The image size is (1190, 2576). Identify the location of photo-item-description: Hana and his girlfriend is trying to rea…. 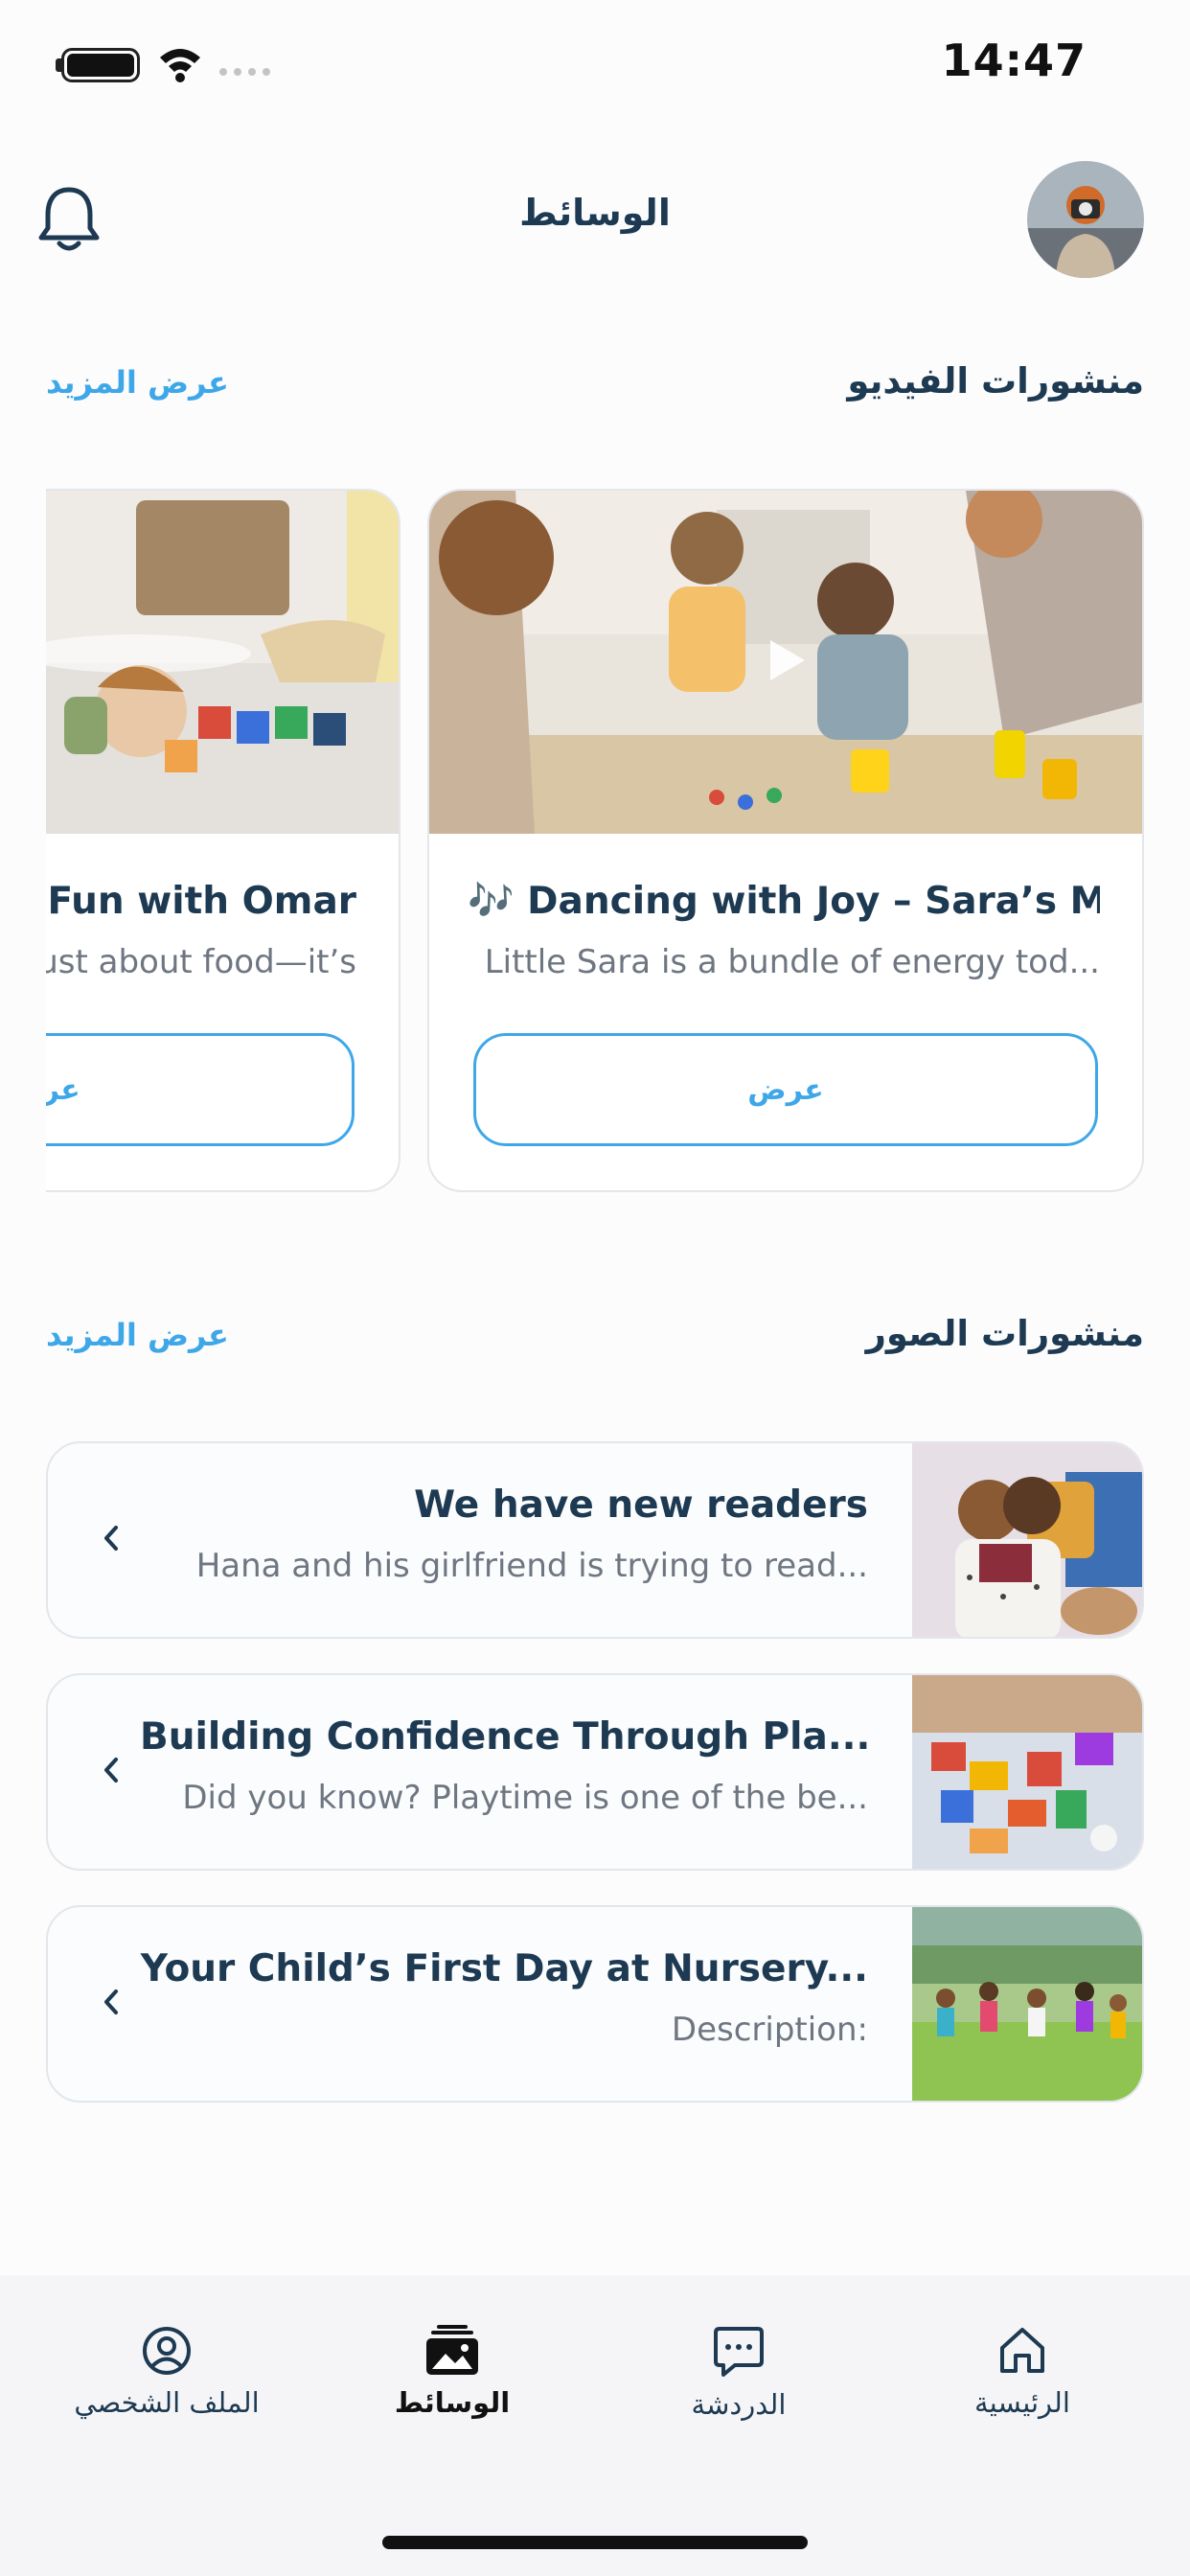
(531, 1566).